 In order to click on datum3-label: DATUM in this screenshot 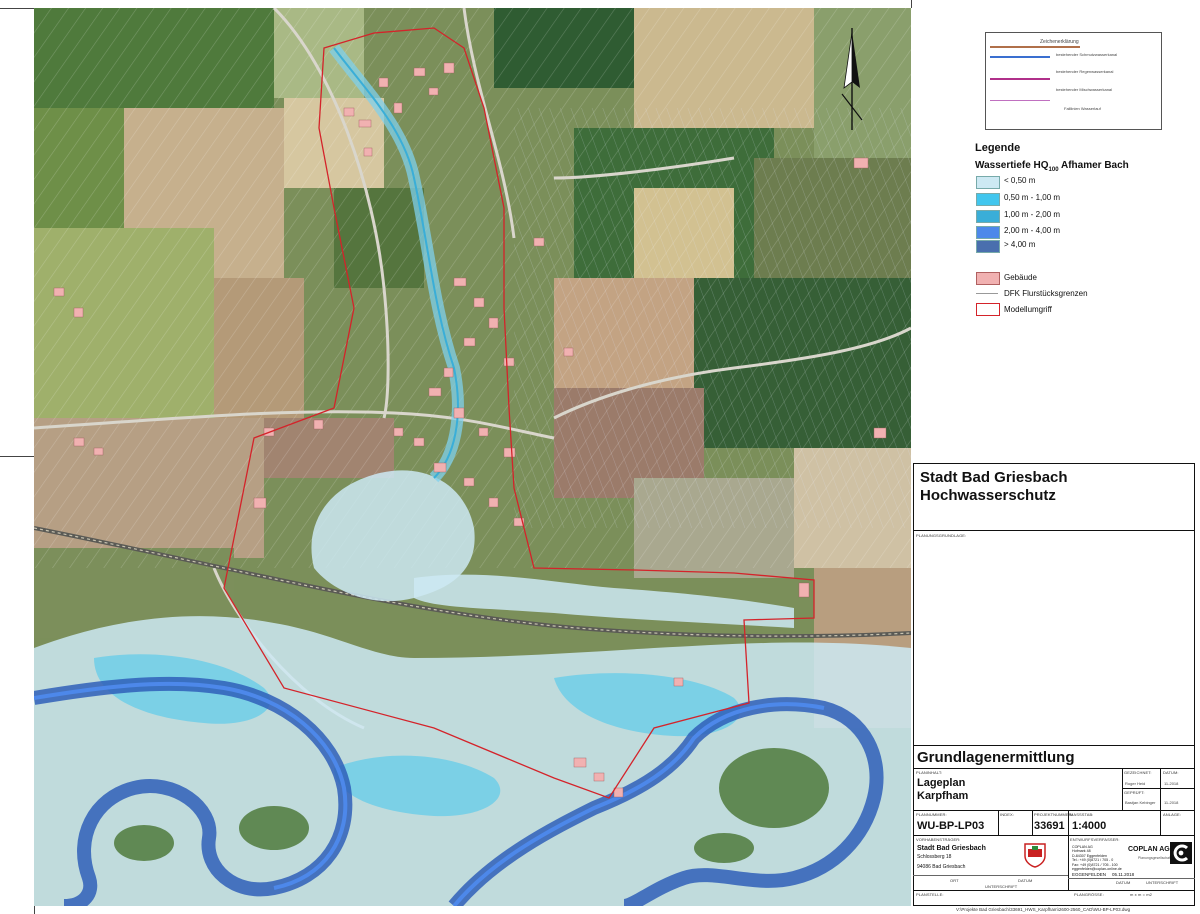, I will do `click(1123, 882)`.